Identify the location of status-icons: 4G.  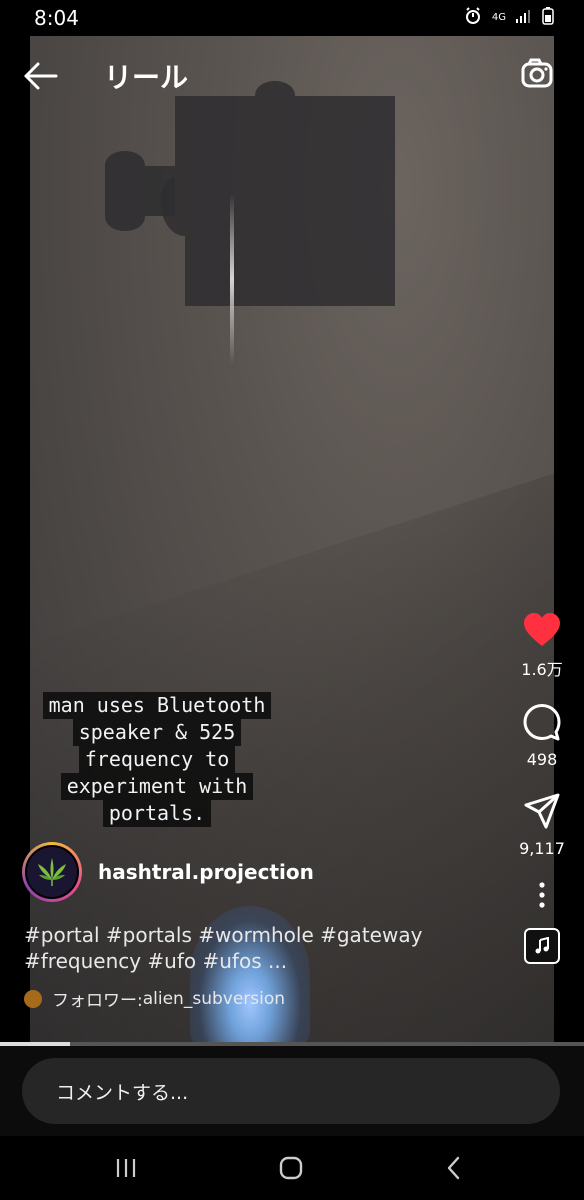
(509, 18).